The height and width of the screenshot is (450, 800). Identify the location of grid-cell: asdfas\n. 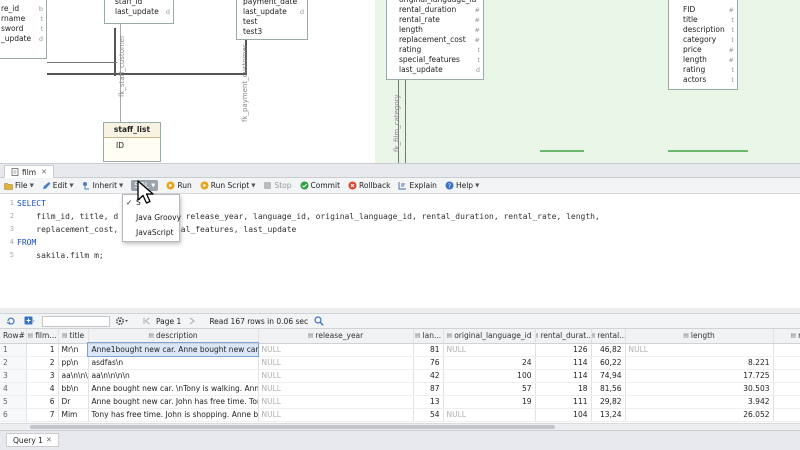
(173, 363).